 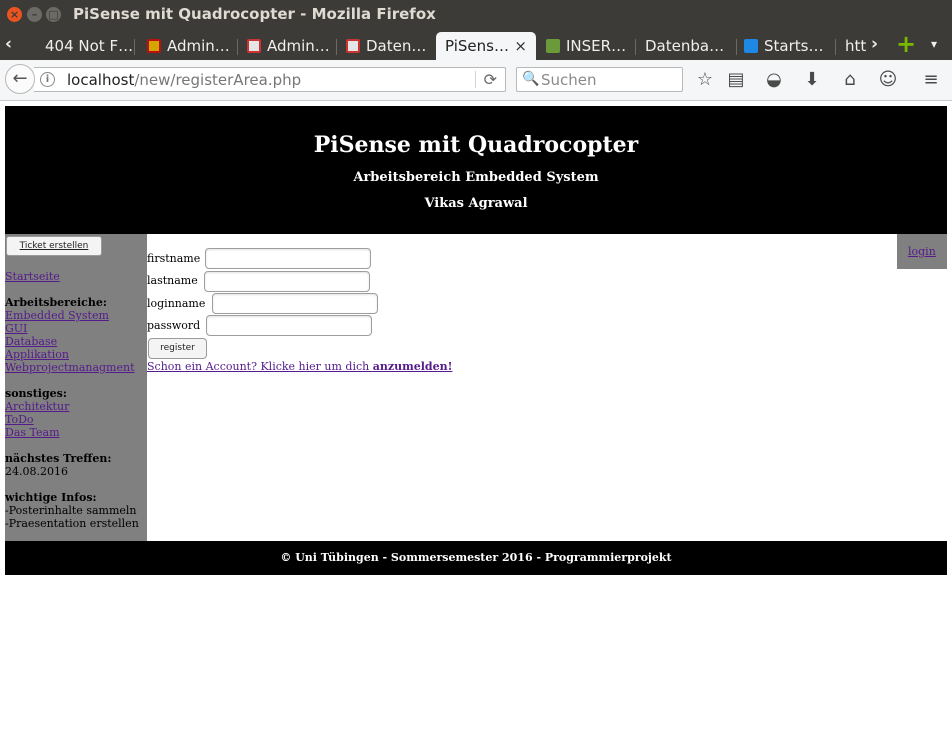 I want to click on lastname-input, so click(x=287, y=281).